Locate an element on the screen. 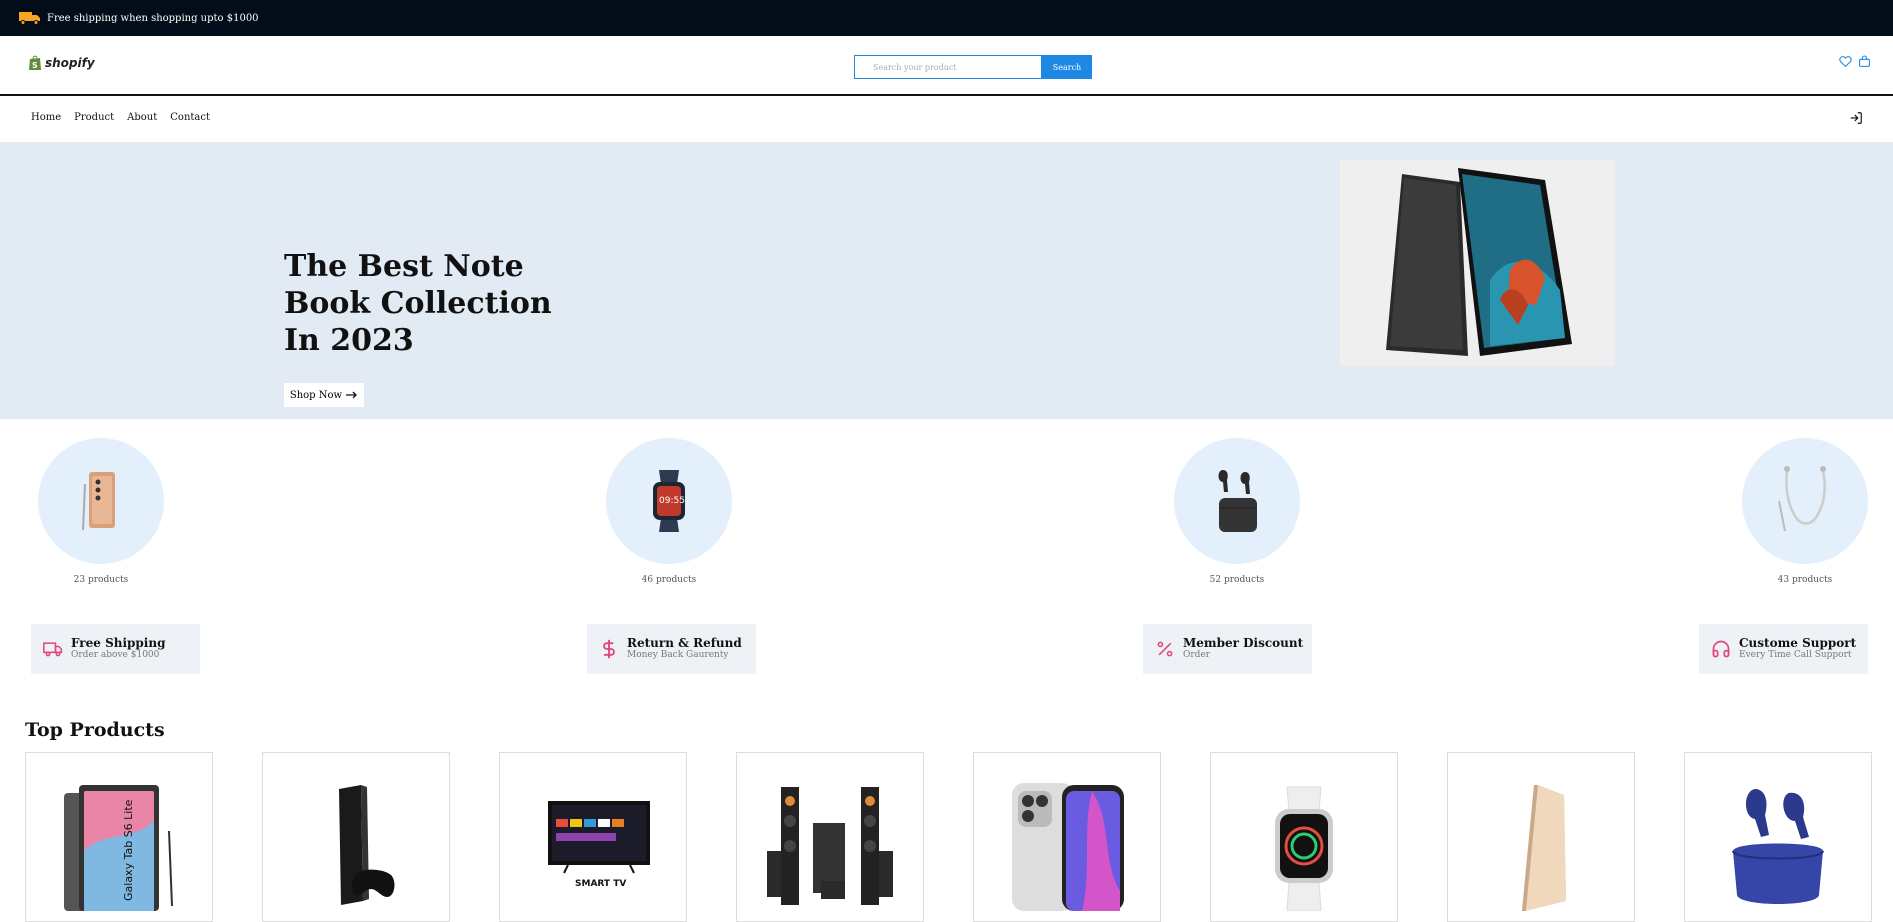  apple-watch-image is located at coordinates (1304, 848).